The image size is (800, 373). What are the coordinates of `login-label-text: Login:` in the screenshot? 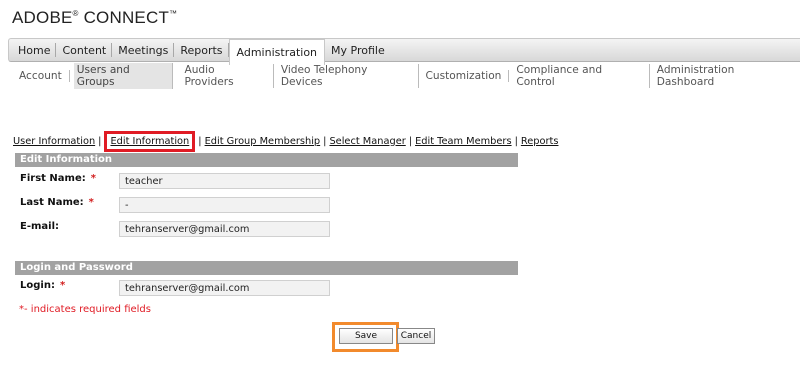 It's located at (37, 285).